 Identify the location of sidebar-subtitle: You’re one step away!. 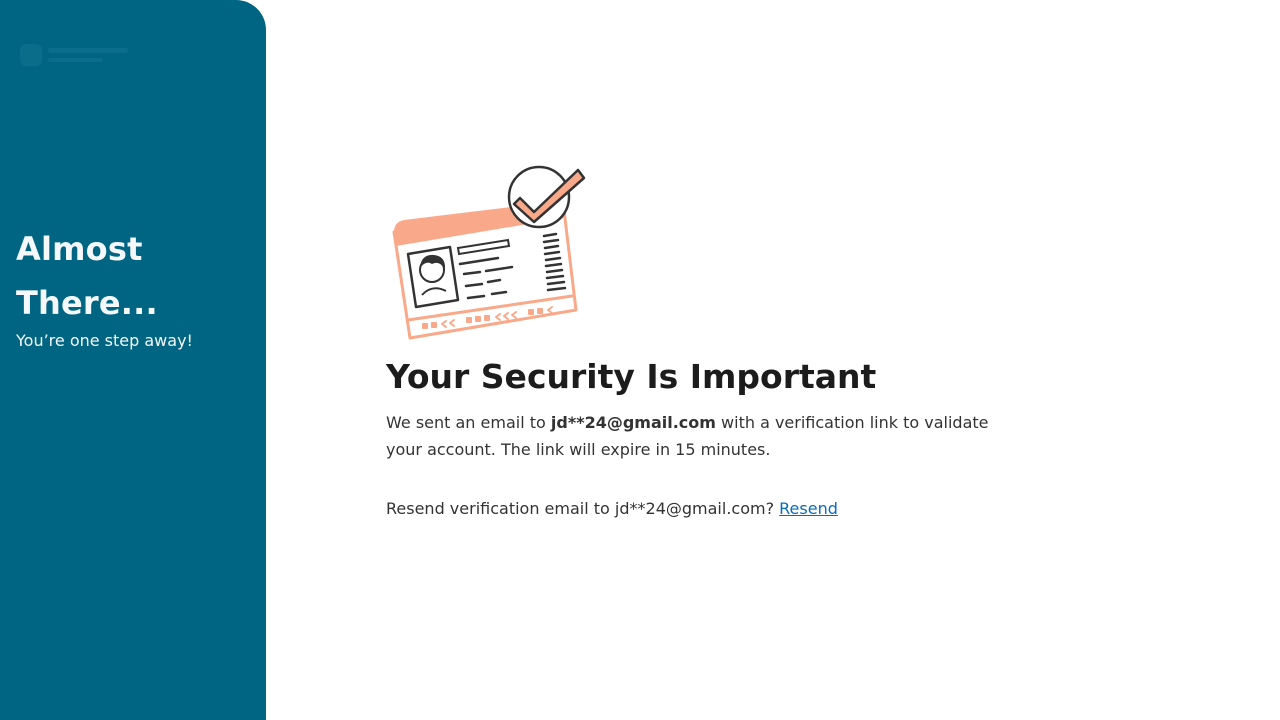
(104, 340).